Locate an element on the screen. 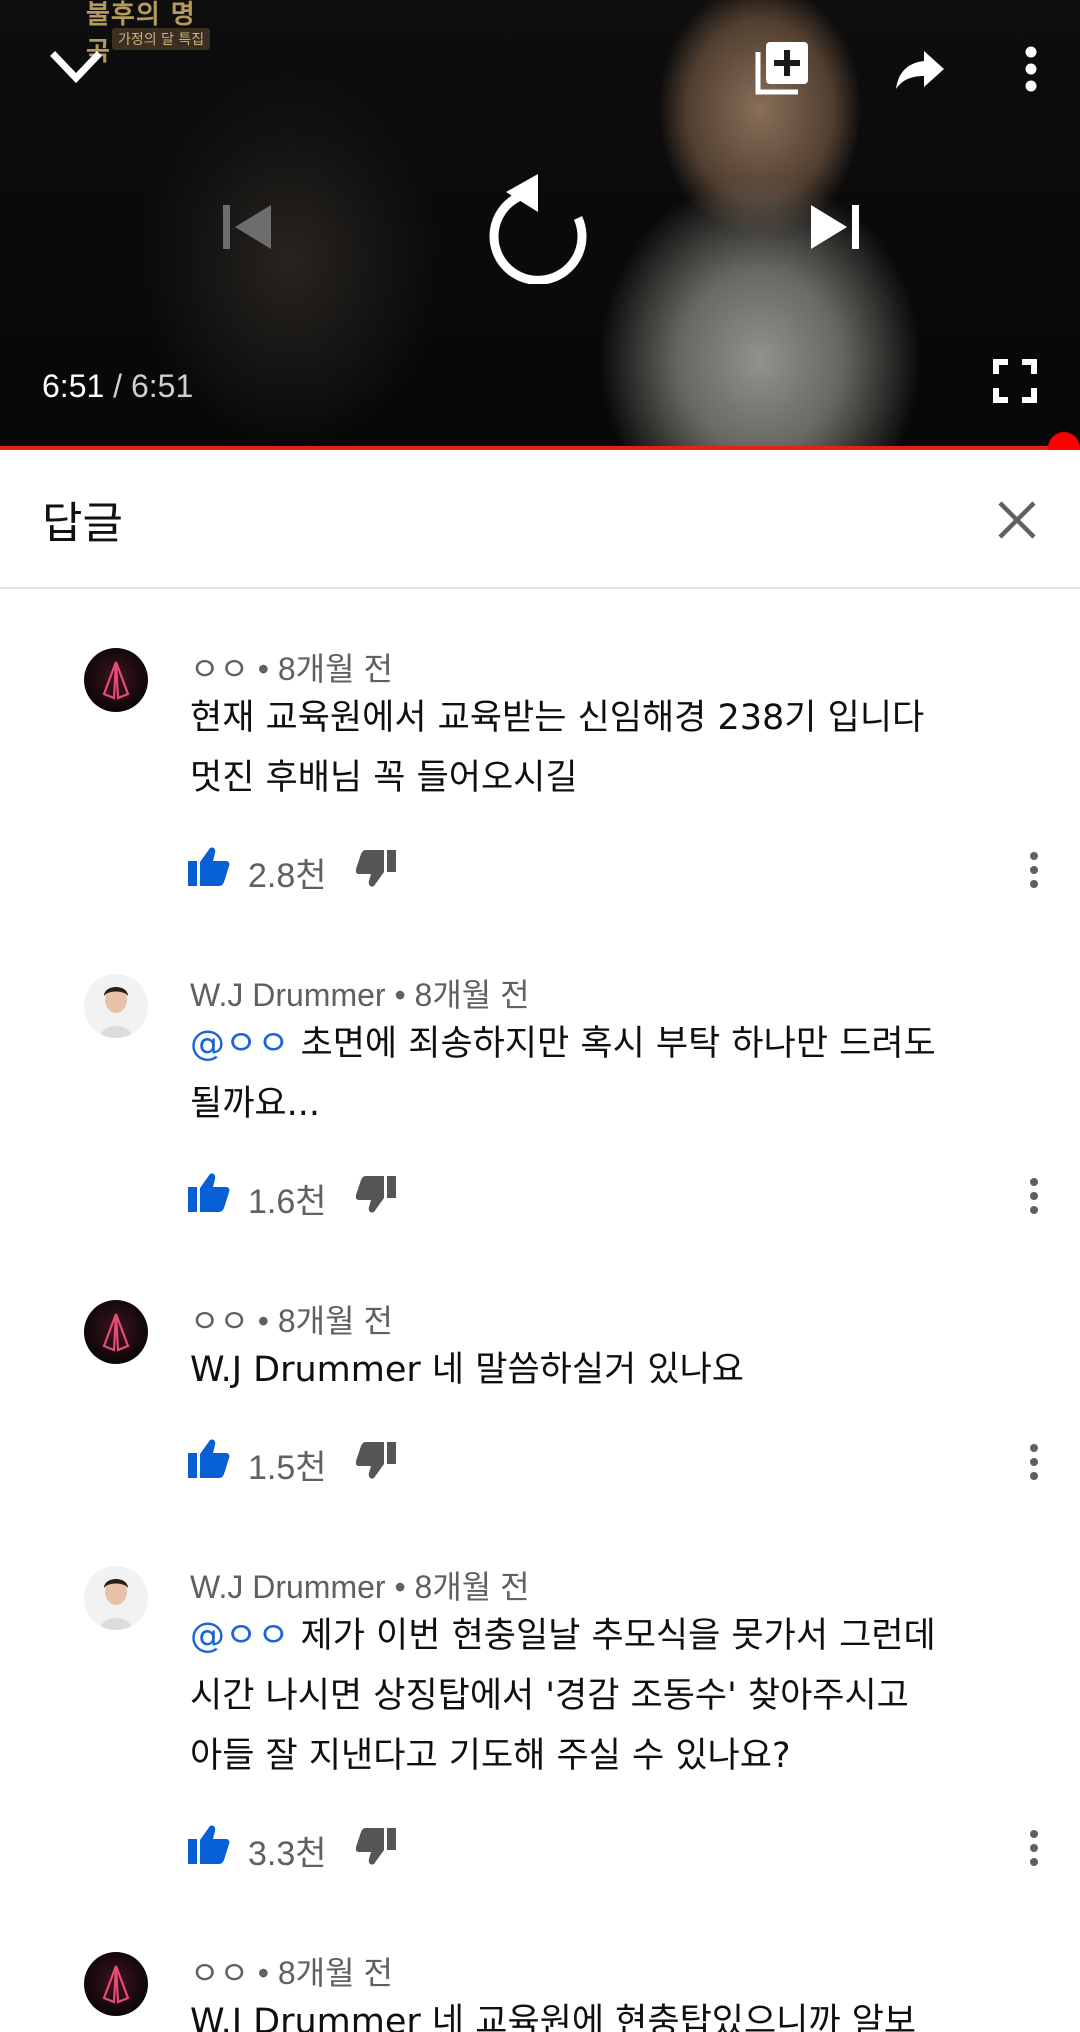  comment-text-line: W.J Drummer 네 말씀하실거 있나요 is located at coordinates (467, 1370).